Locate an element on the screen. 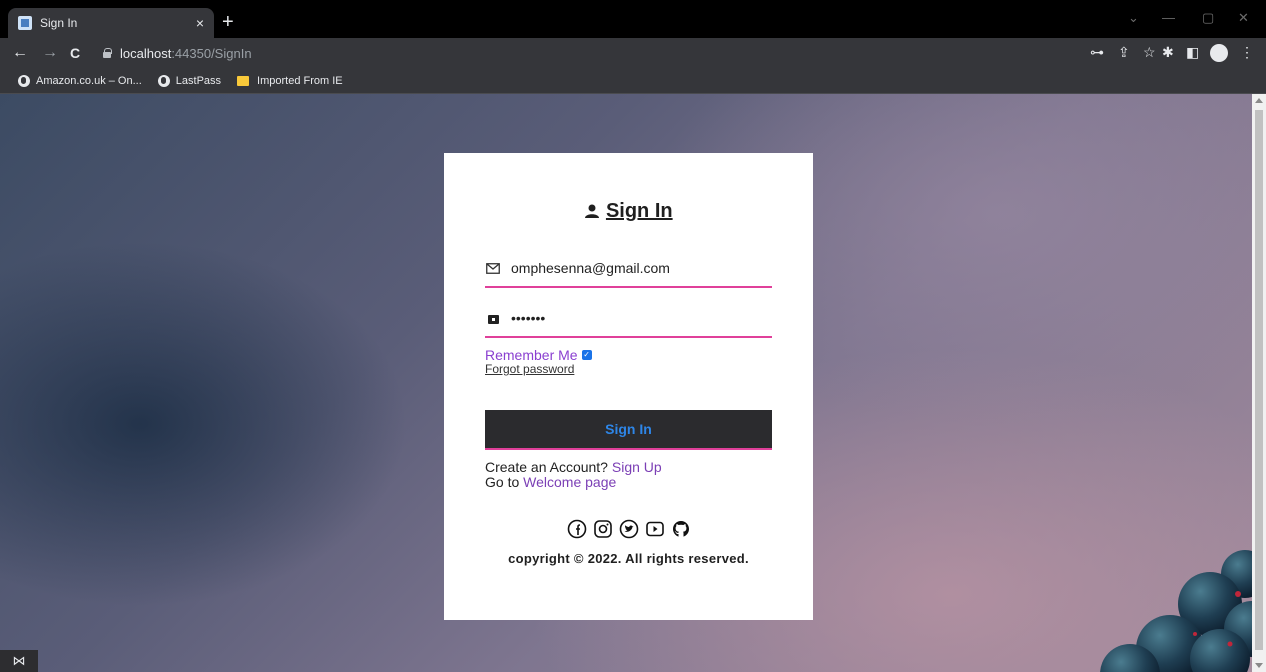  scroll-up-arrow-icon is located at coordinates (1259, 100).